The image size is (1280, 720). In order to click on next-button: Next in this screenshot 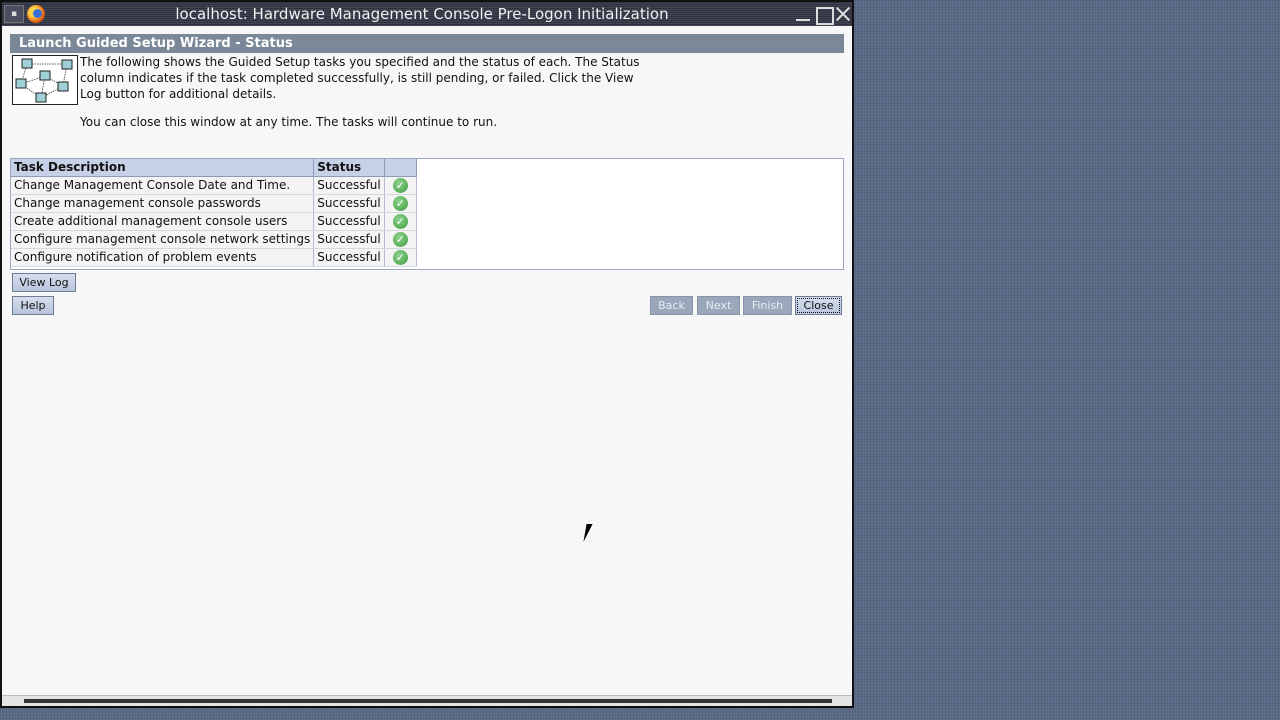, I will do `click(718, 305)`.